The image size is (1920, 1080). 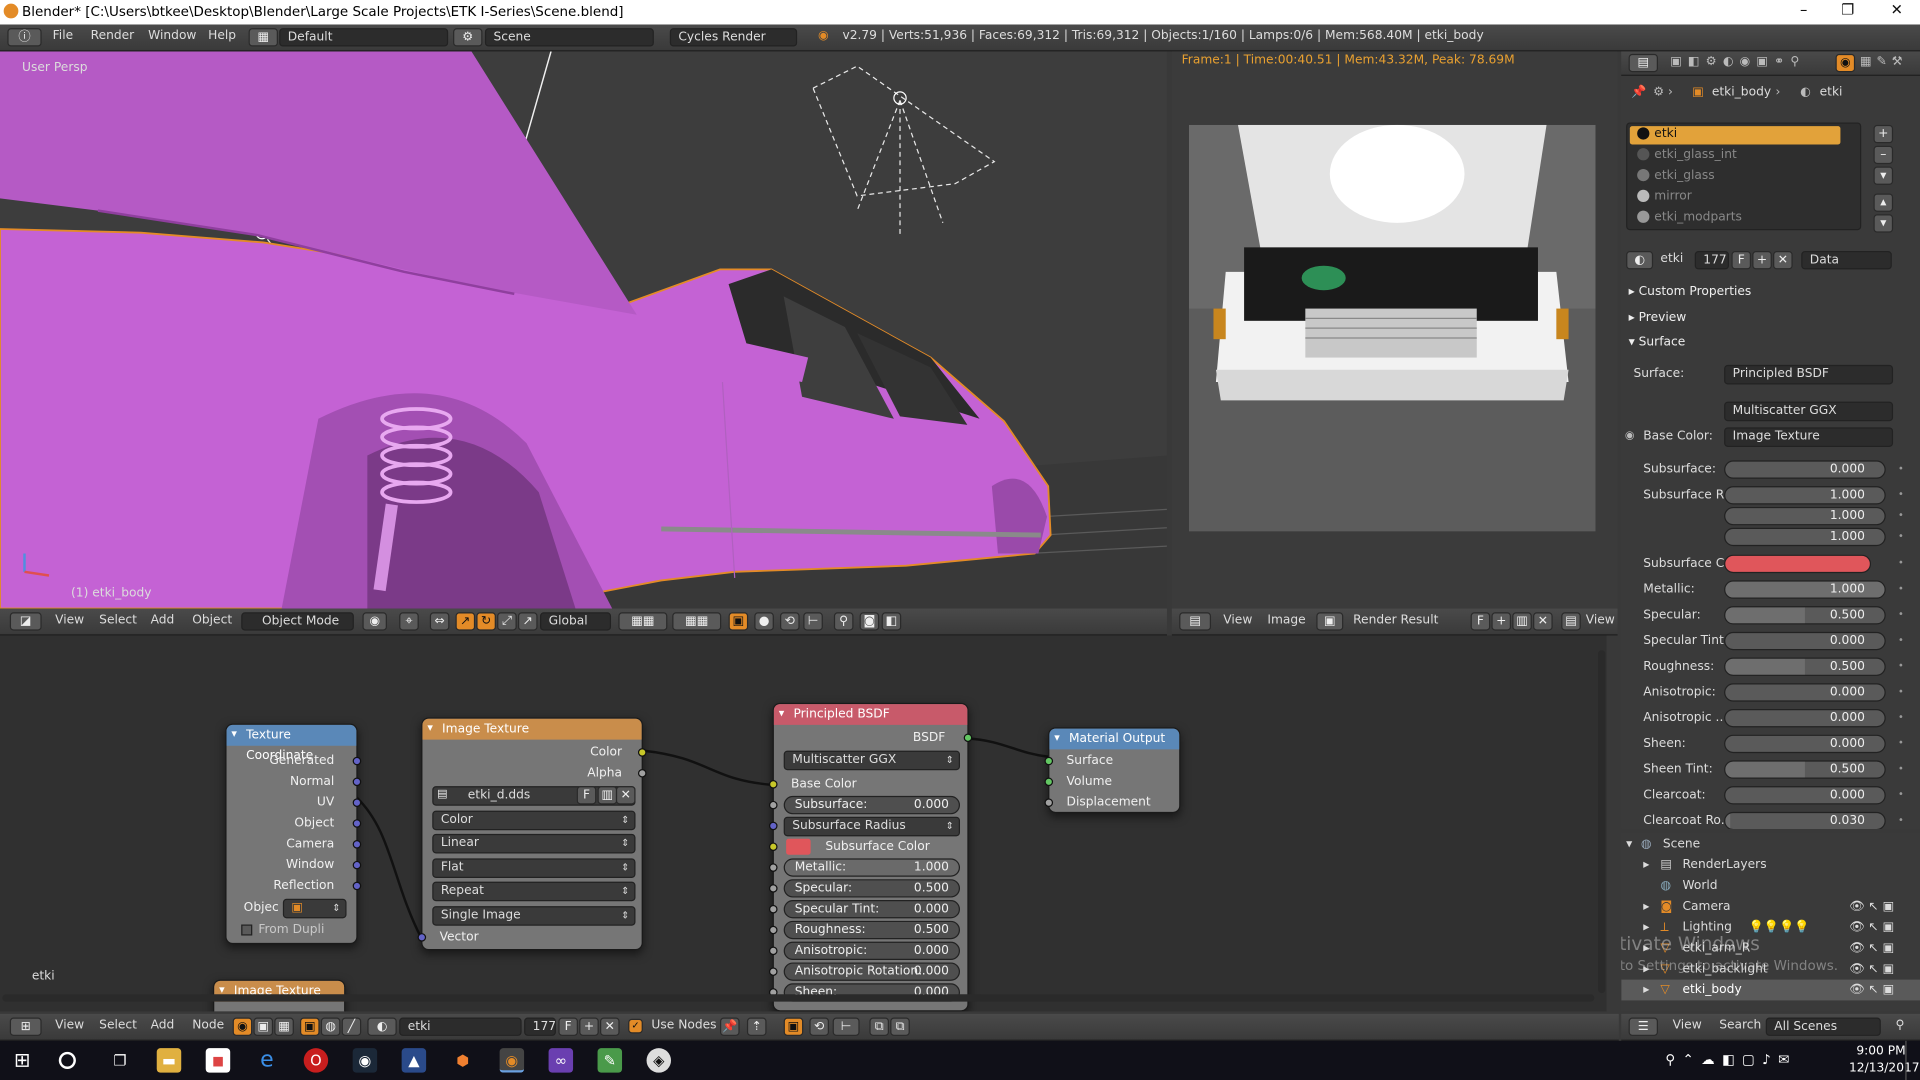 I want to click on scale-icon: ⤢, so click(x=507, y=621).